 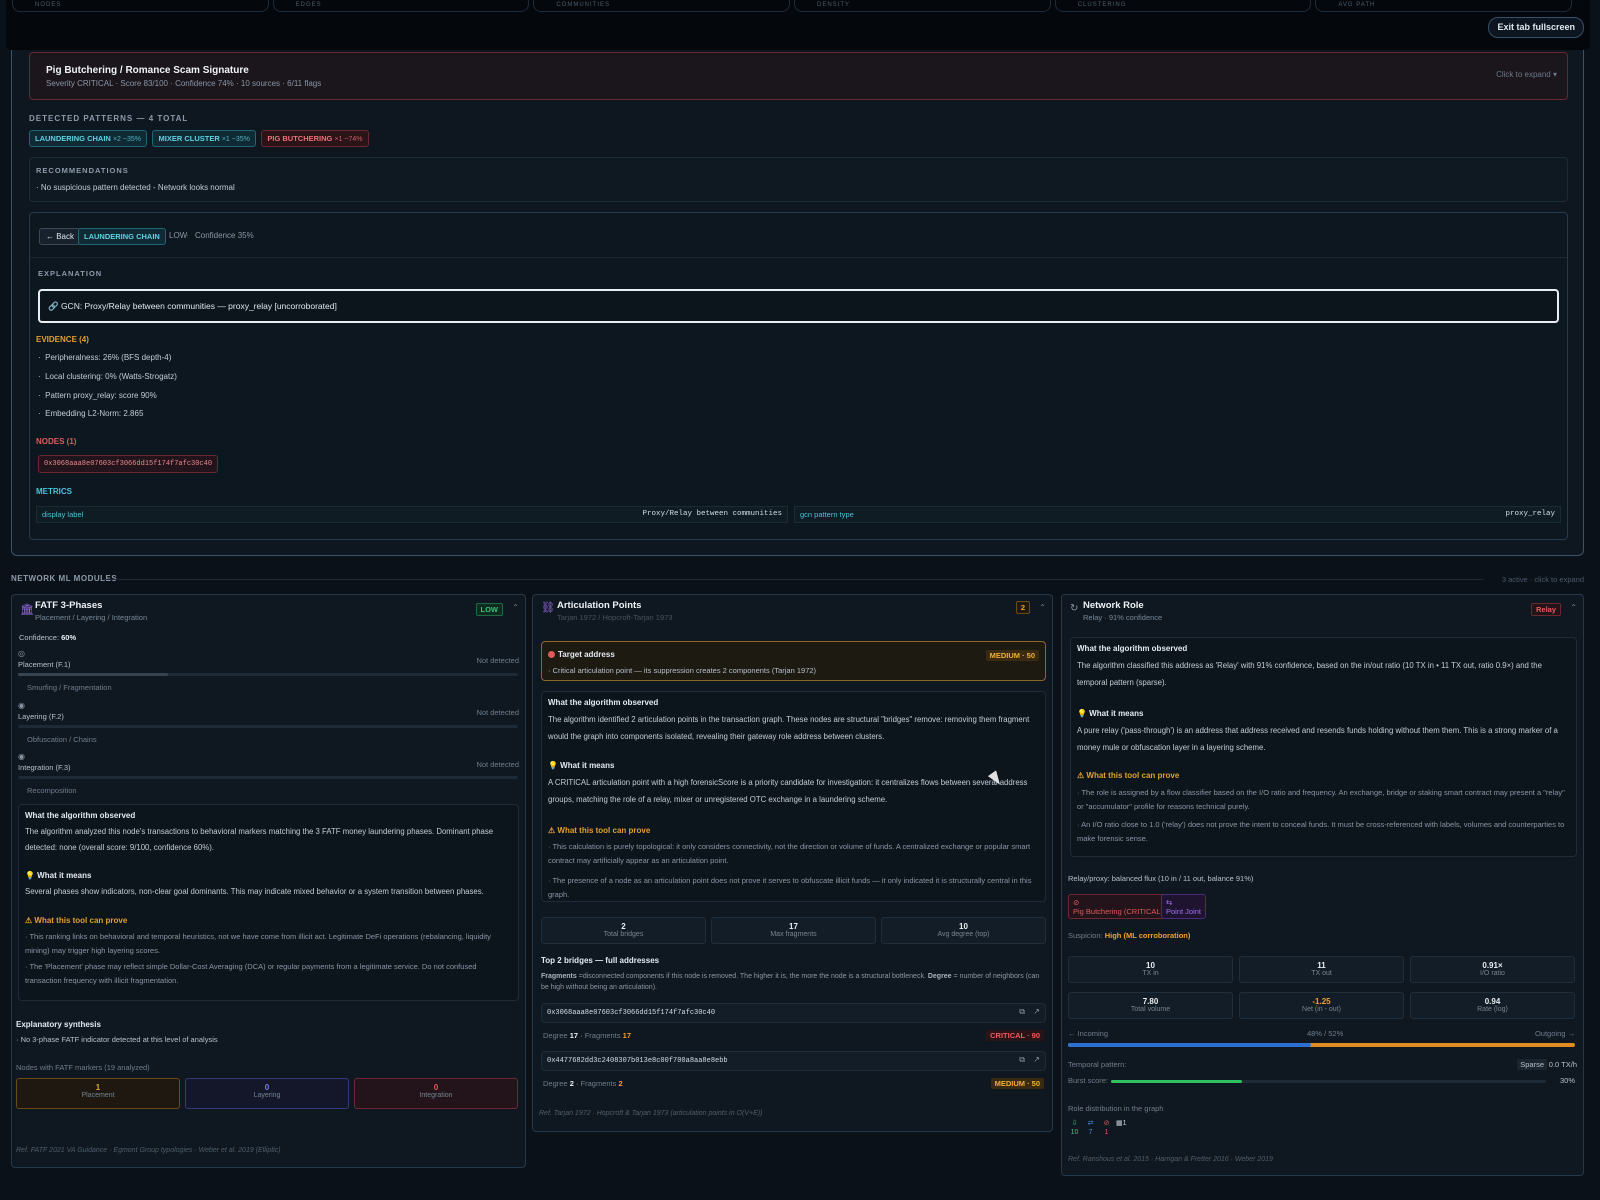 I want to click on stat-tx-out: 11 TX out, so click(x=1321, y=969).